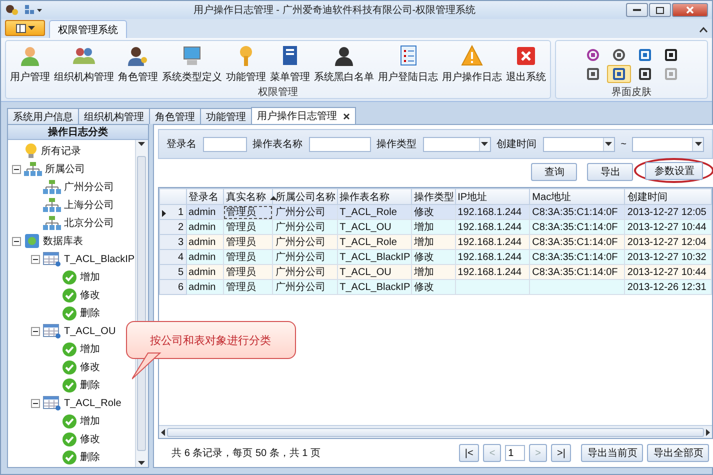 The height and width of the screenshot is (475, 713). What do you see at coordinates (30, 64) in the screenshot?
I see `ribbon-button: 用户管理` at bounding box center [30, 64].